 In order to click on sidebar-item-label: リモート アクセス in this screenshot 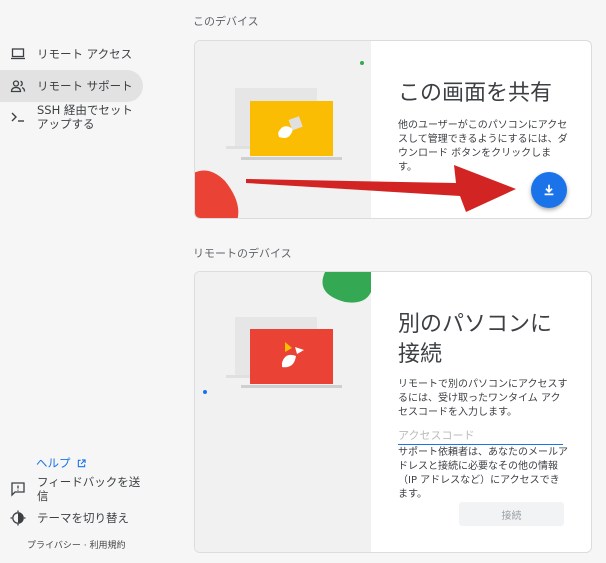, I will do `click(85, 54)`.